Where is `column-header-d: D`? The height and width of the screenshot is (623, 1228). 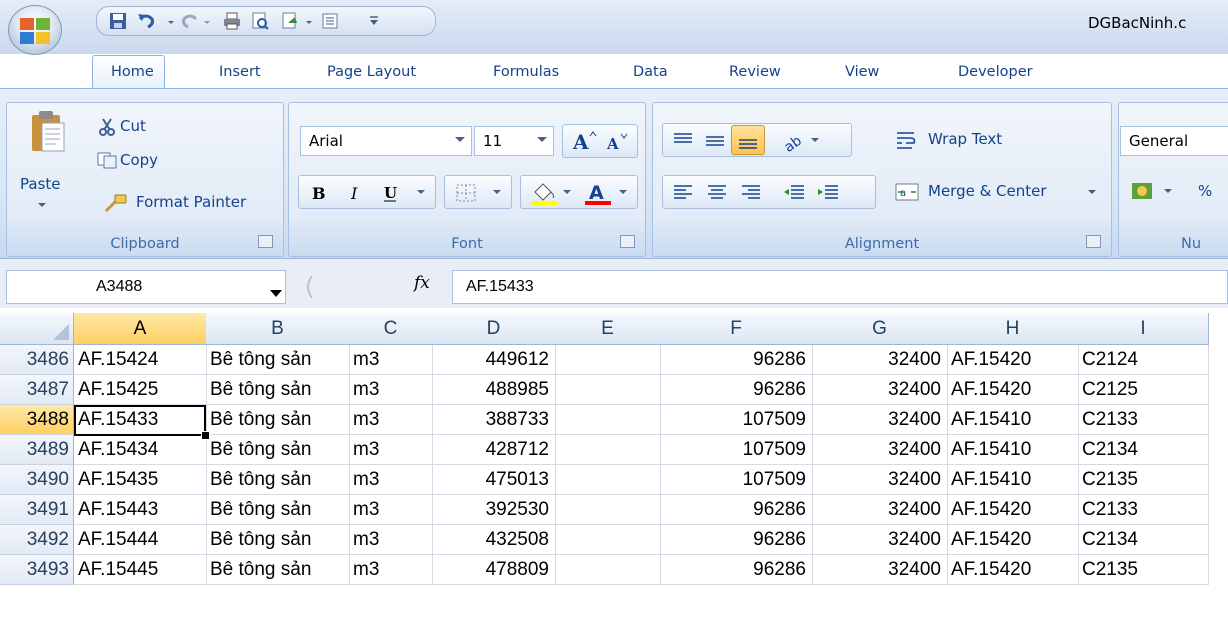
column-header-d: D is located at coordinates (494, 329).